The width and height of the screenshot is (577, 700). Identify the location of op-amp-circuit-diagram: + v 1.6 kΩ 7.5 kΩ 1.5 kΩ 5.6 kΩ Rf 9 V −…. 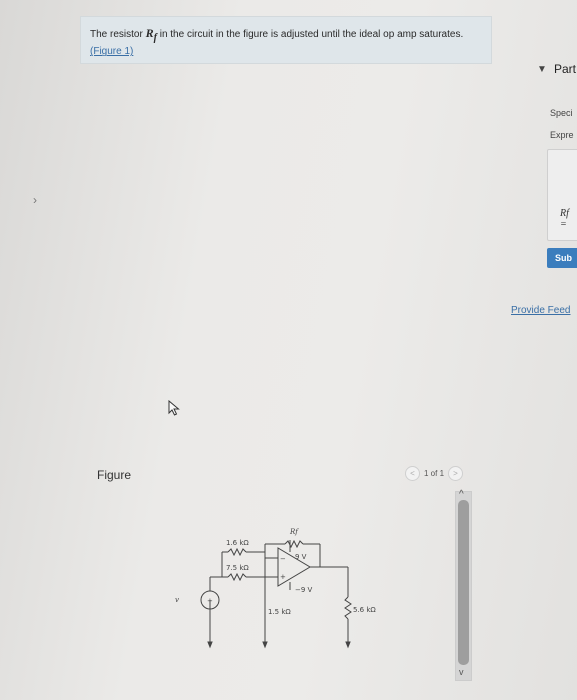
(275, 588).